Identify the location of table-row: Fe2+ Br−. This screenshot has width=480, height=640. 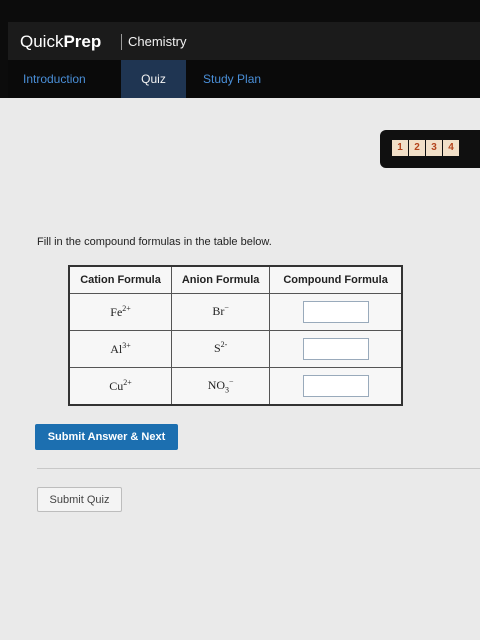
(235, 312).